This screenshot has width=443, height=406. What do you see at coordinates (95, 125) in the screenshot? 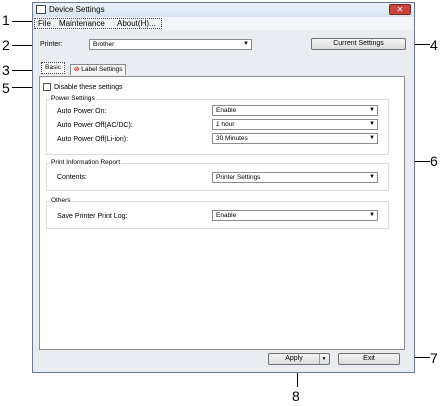
I see `auto-power-off-ac-label: Auto Power Off(AC/DC):` at bounding box center [95, 125].